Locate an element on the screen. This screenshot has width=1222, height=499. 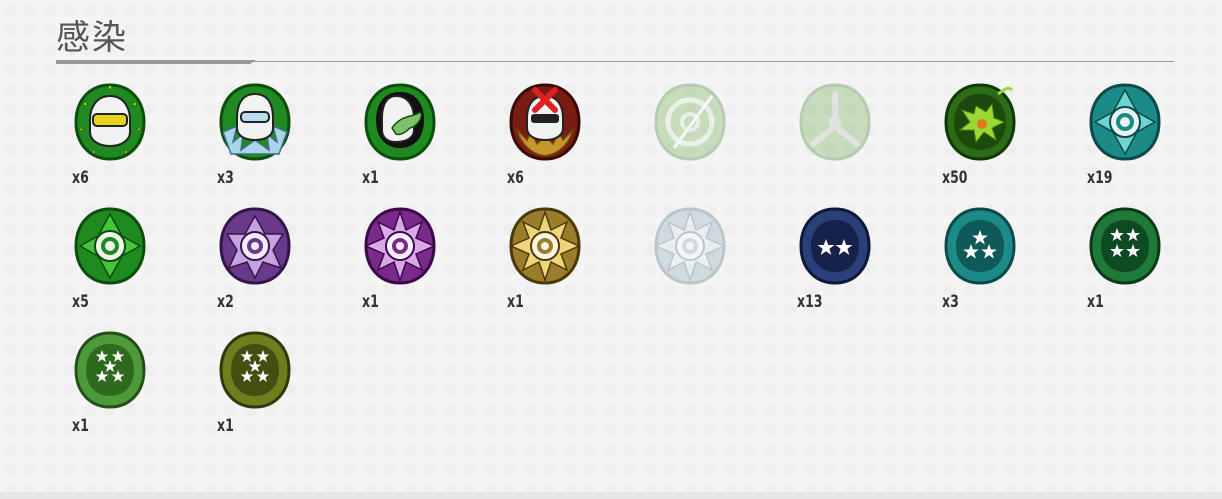
title-accent-bar is located at coordinates (156, 62).